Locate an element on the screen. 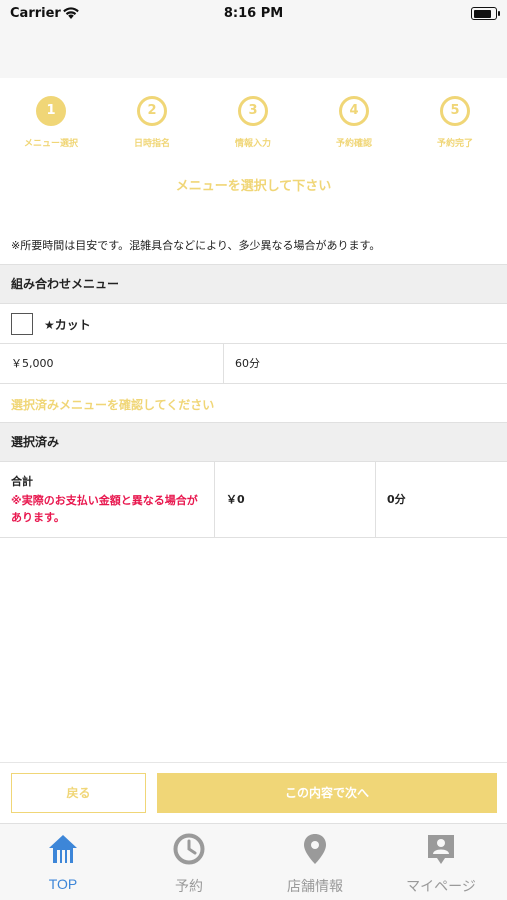 The height and width of the screenshot is (900, 507). tab-reservation: 予約 is located at coordinates (189, 862).